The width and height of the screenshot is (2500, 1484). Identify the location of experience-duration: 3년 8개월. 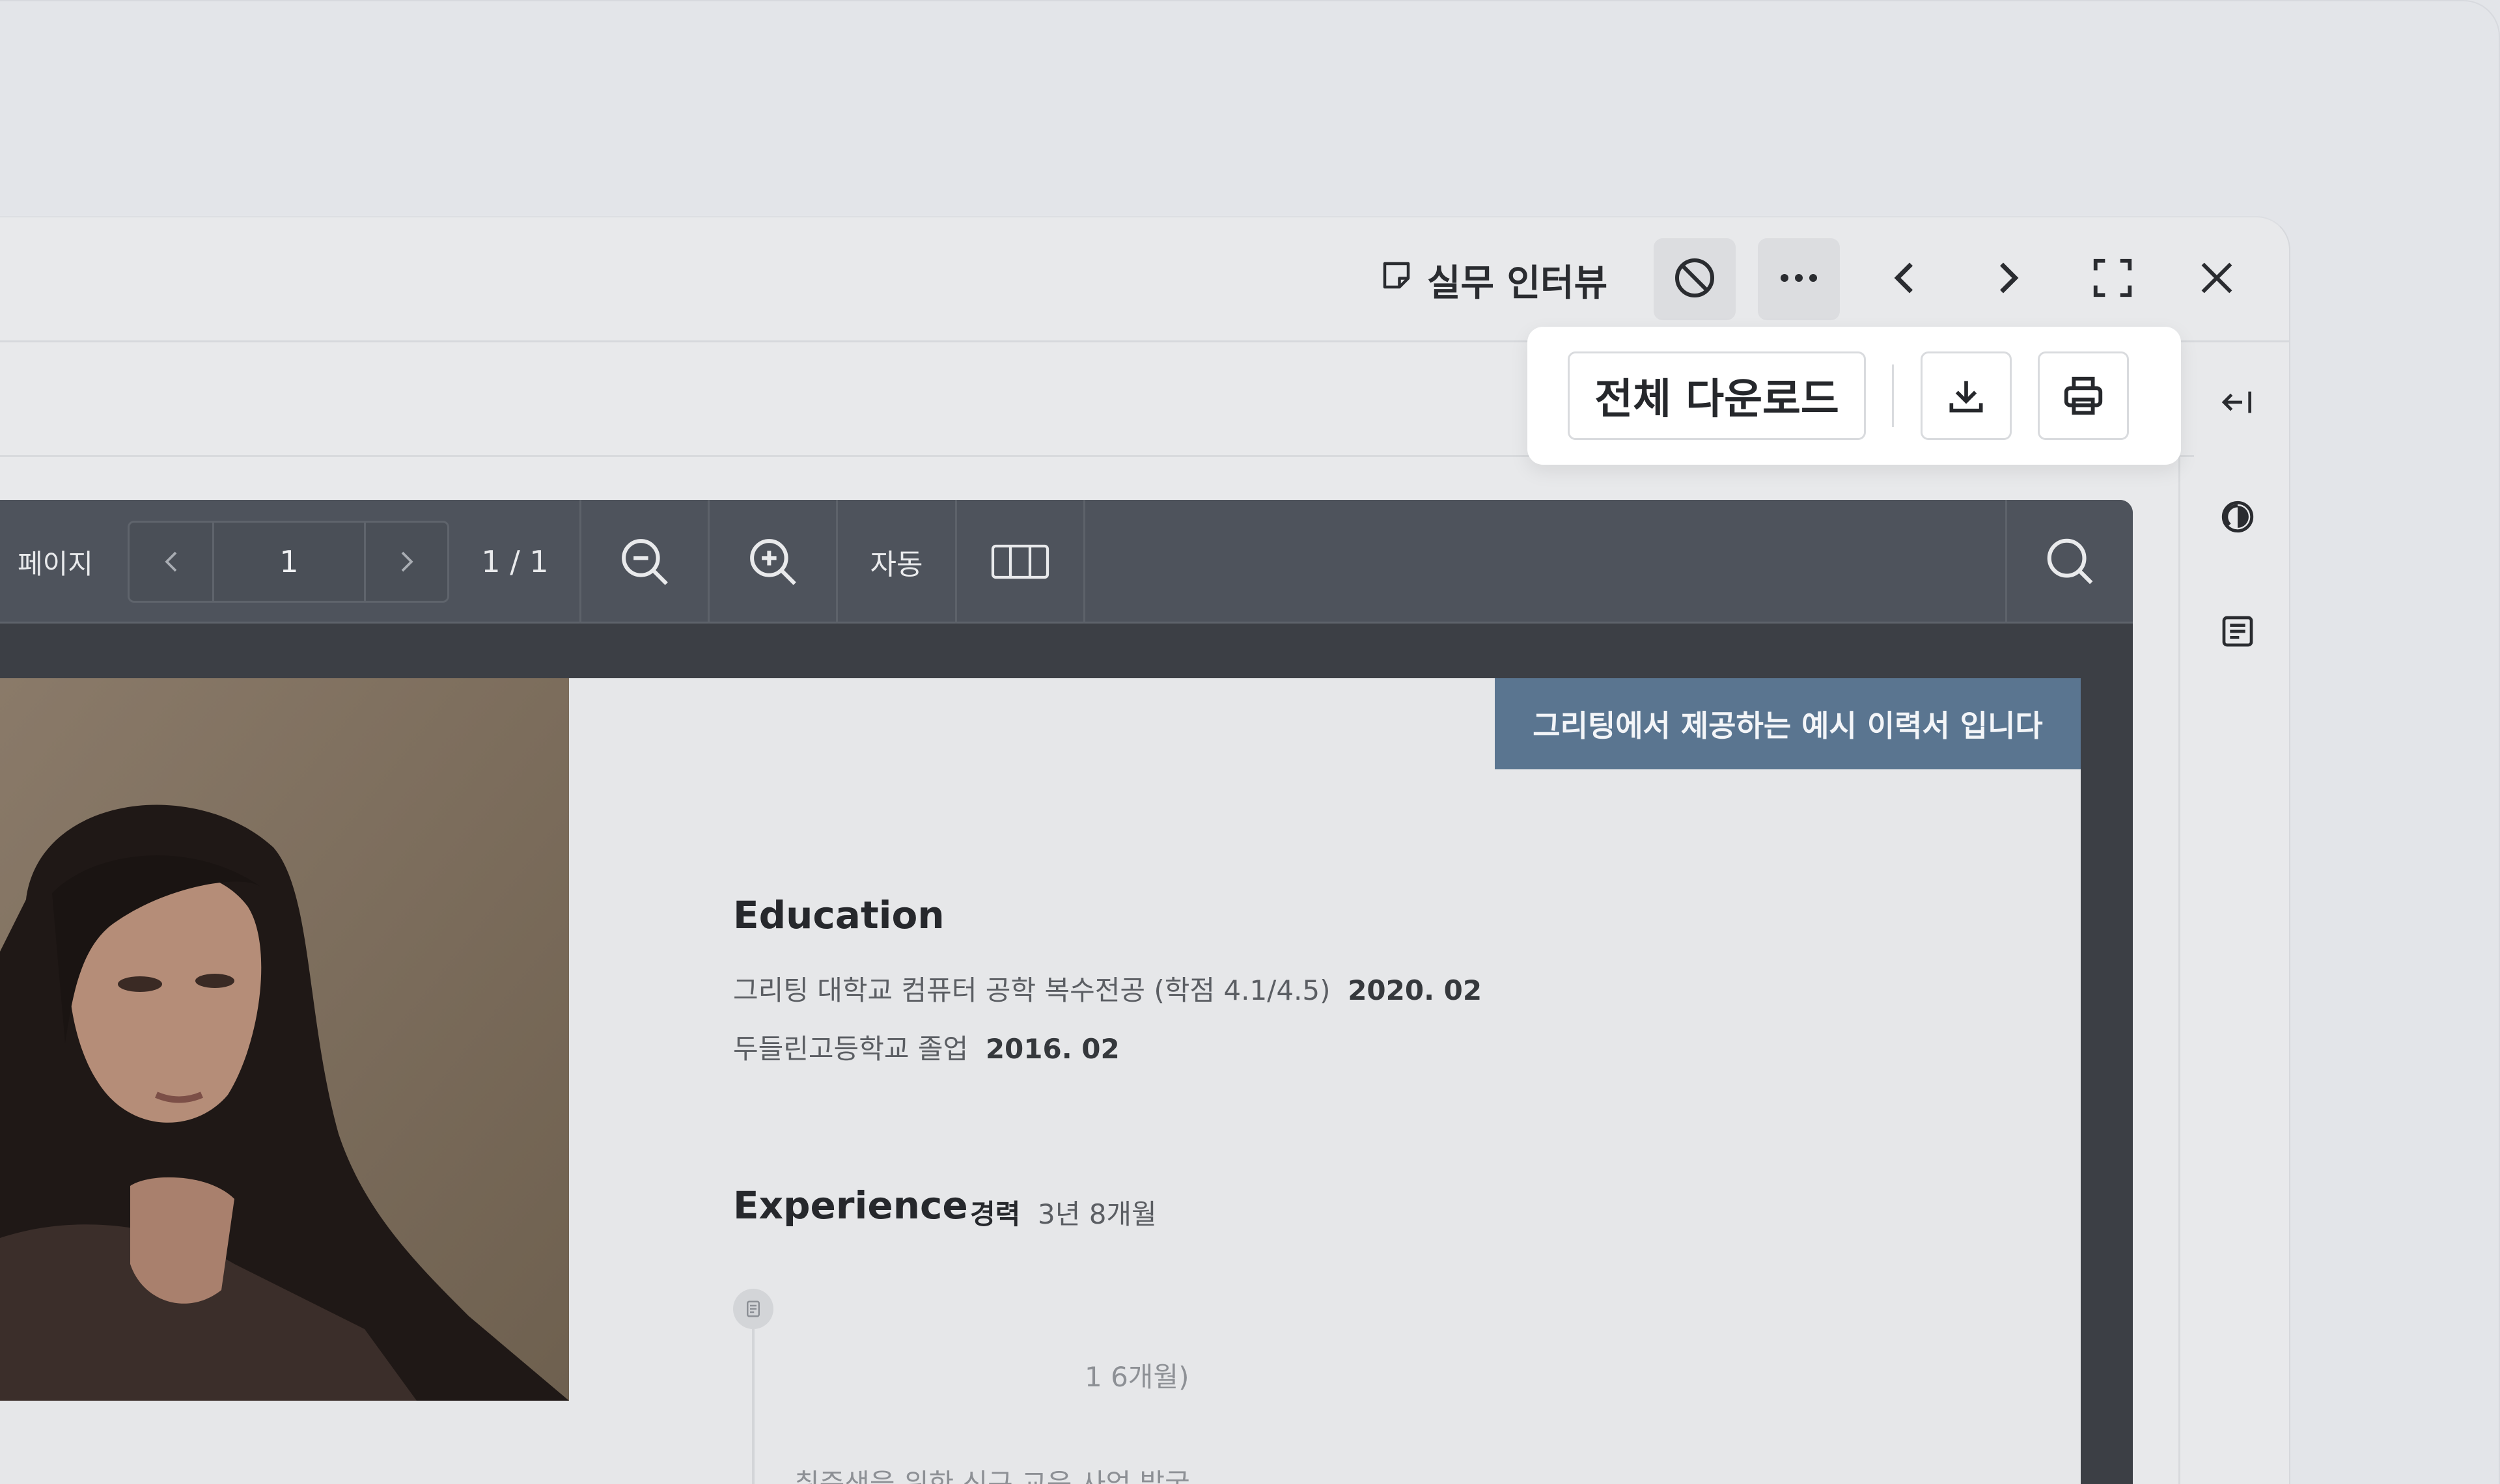
(1097, 1214).